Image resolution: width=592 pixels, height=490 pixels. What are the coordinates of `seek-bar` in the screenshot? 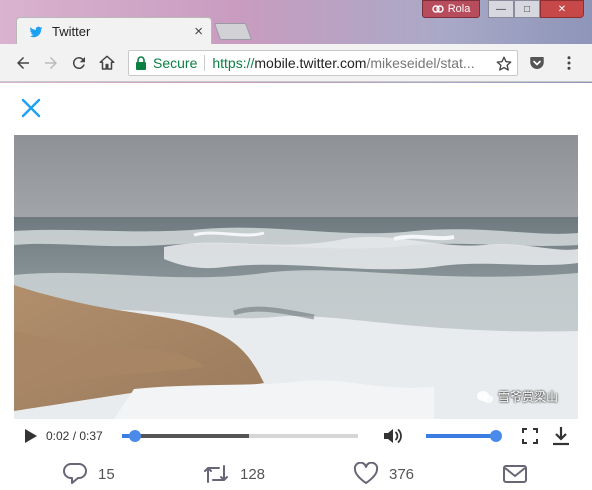 It's located at (240, 436).